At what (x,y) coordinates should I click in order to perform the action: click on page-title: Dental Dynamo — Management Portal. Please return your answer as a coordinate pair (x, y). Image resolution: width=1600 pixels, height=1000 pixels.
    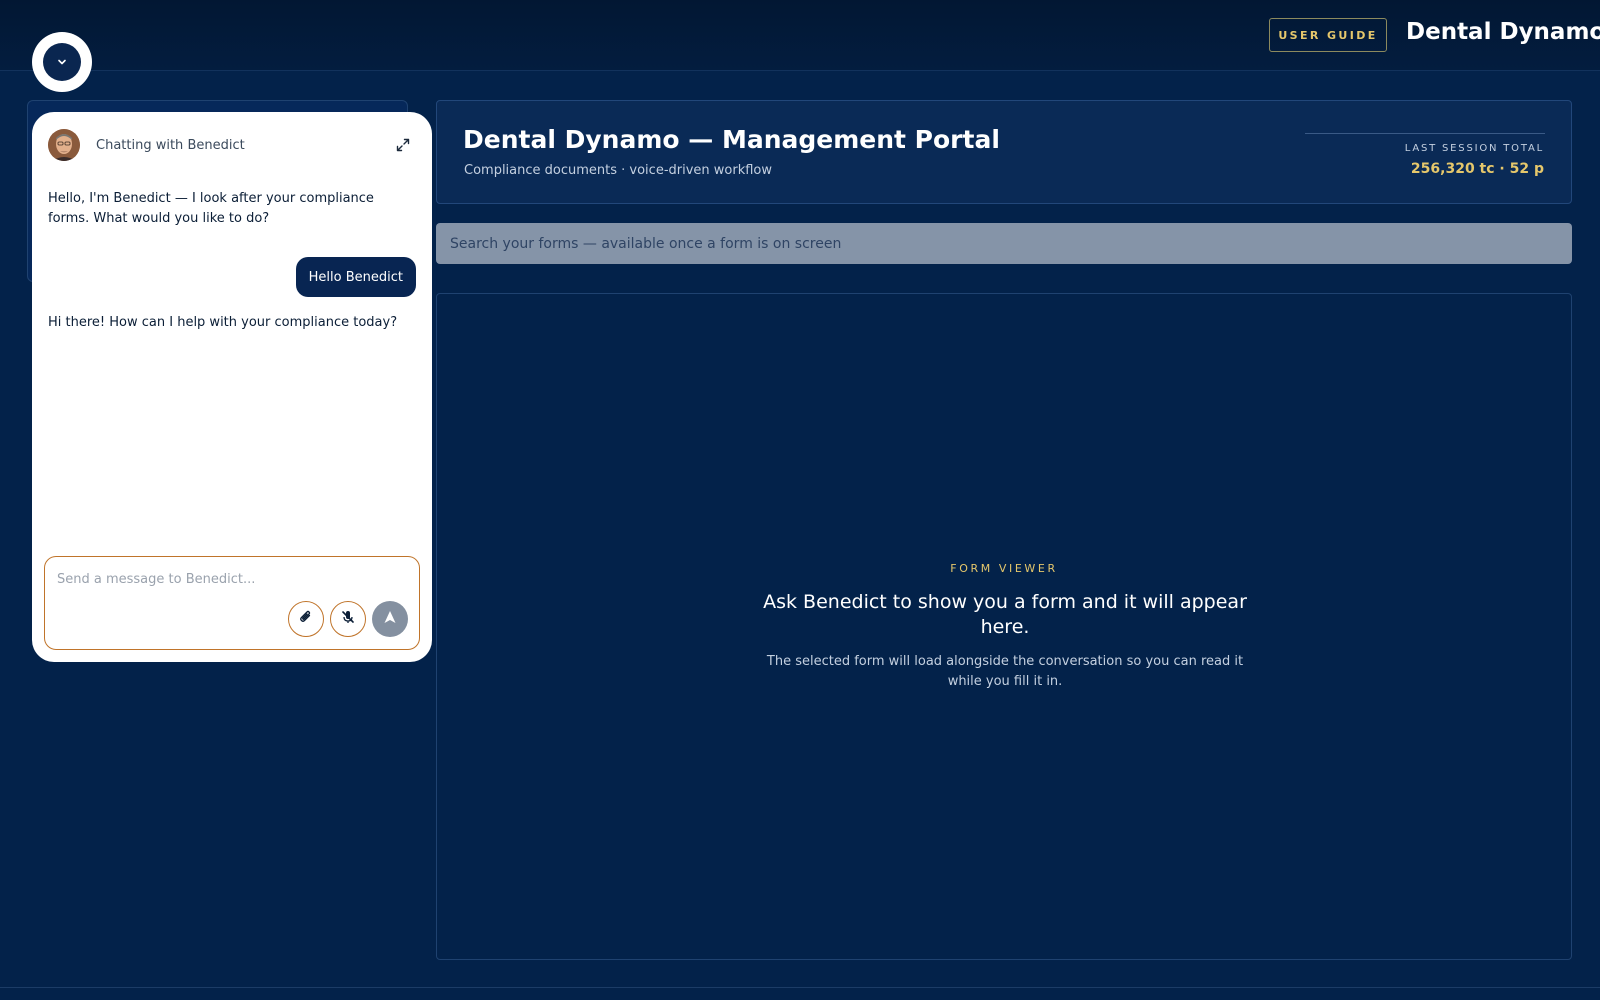
    Looking at the image, I should click on (731, 139).